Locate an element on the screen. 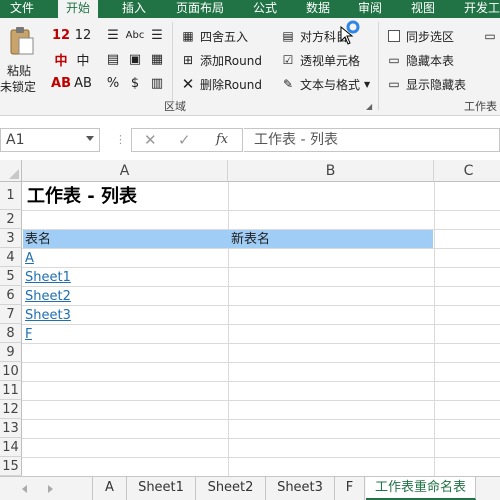 The width and height of the screenshot is (500, 500). sheet-tab-bar: A Sheet1 Sheet2 Sheet3 F 工作表重命名表 is located at coordinates (250, 488).